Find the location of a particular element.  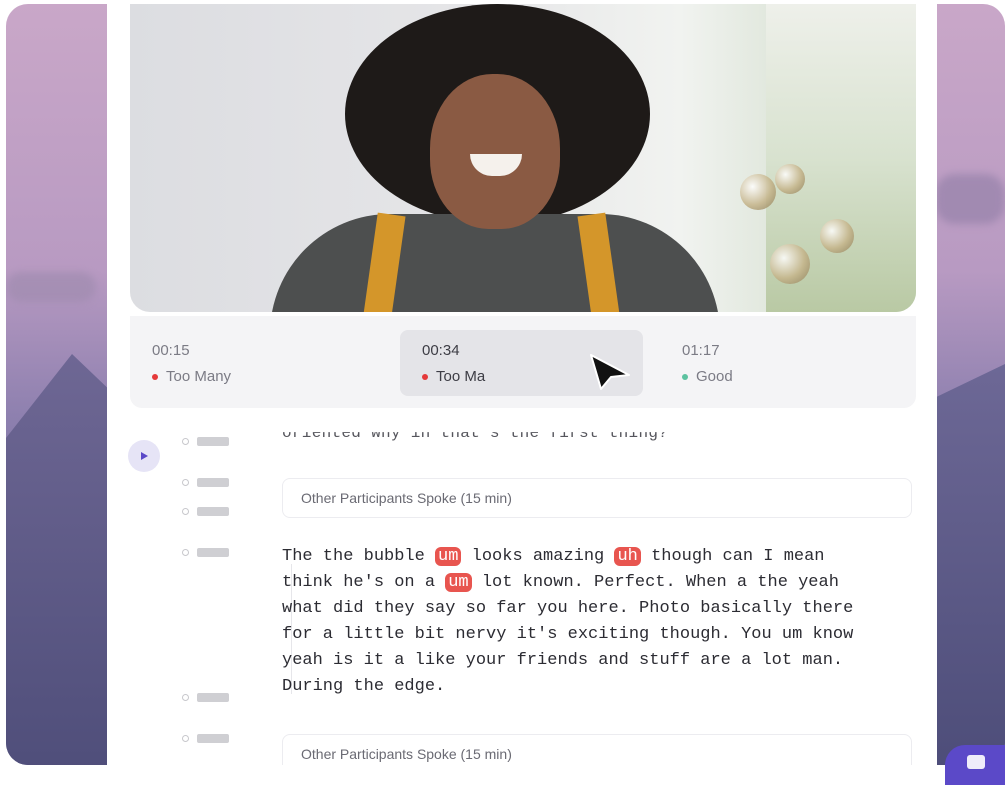

segment-status: Too Many is located at coordinates (191, 376).